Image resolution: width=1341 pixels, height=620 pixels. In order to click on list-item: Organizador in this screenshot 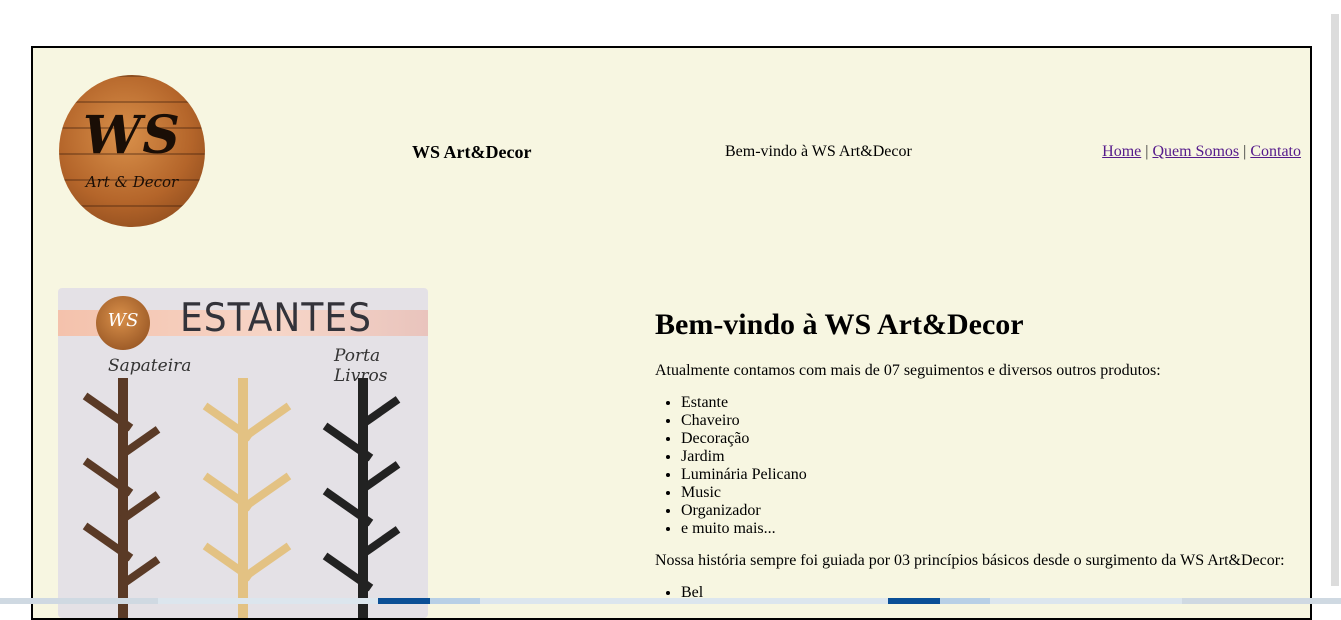, I will do `click(988, 511)`.